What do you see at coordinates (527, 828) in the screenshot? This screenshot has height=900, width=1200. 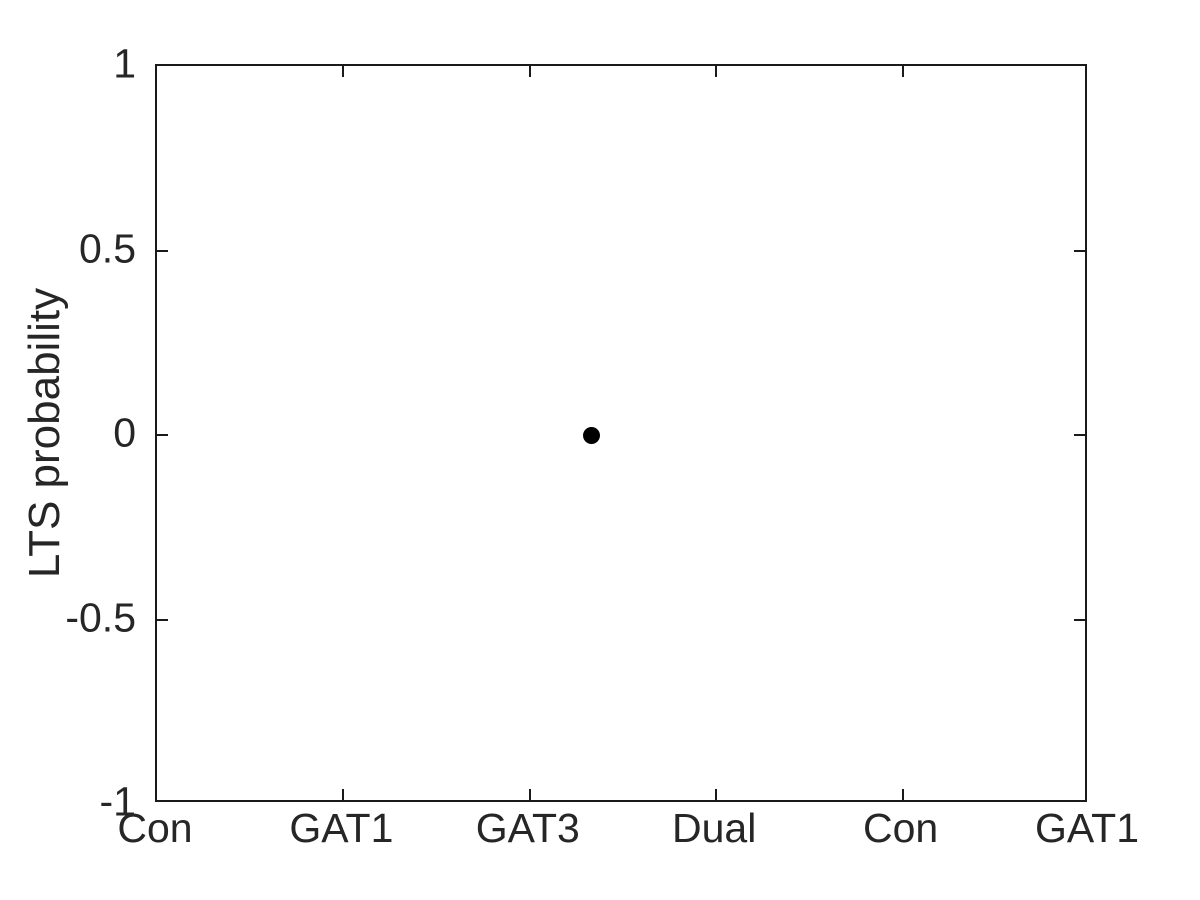 I see `x-tick-label: GAT3` at bounding box center [527, 828].